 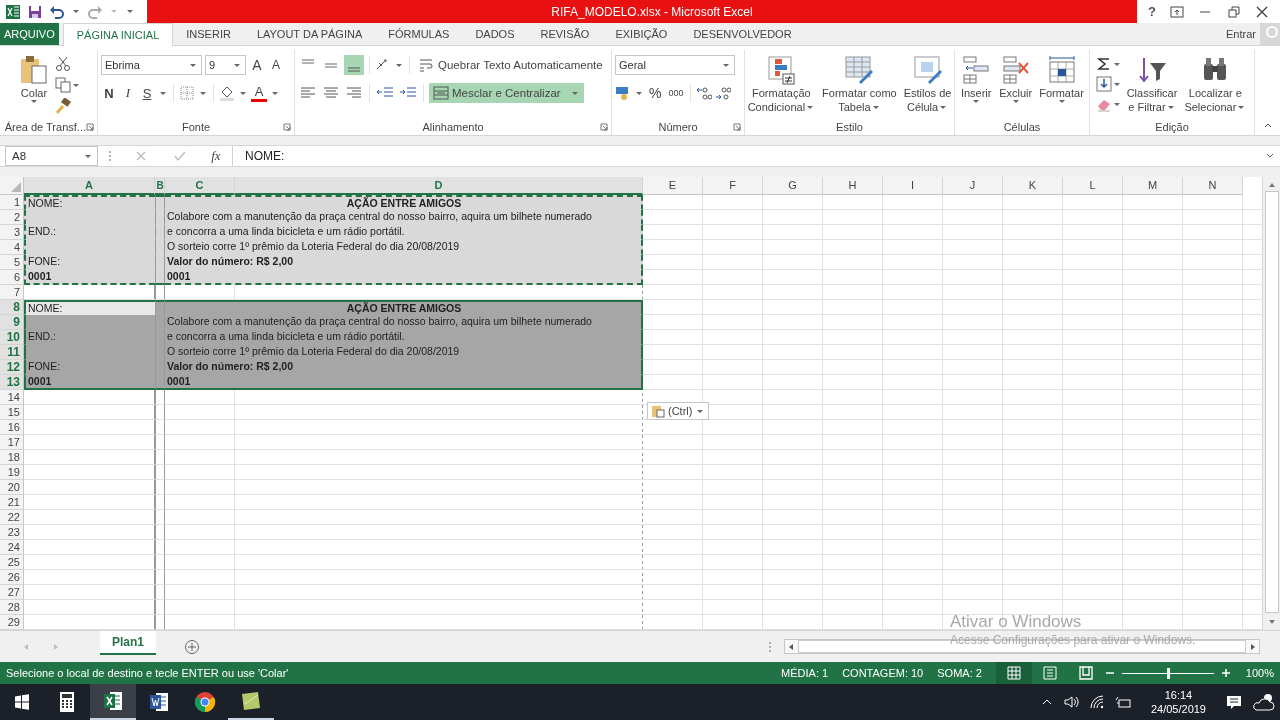 What do you see at coordinates (63, 64) in the screenshot?
I see `scissors-icon` at bounding box center [63, 64].